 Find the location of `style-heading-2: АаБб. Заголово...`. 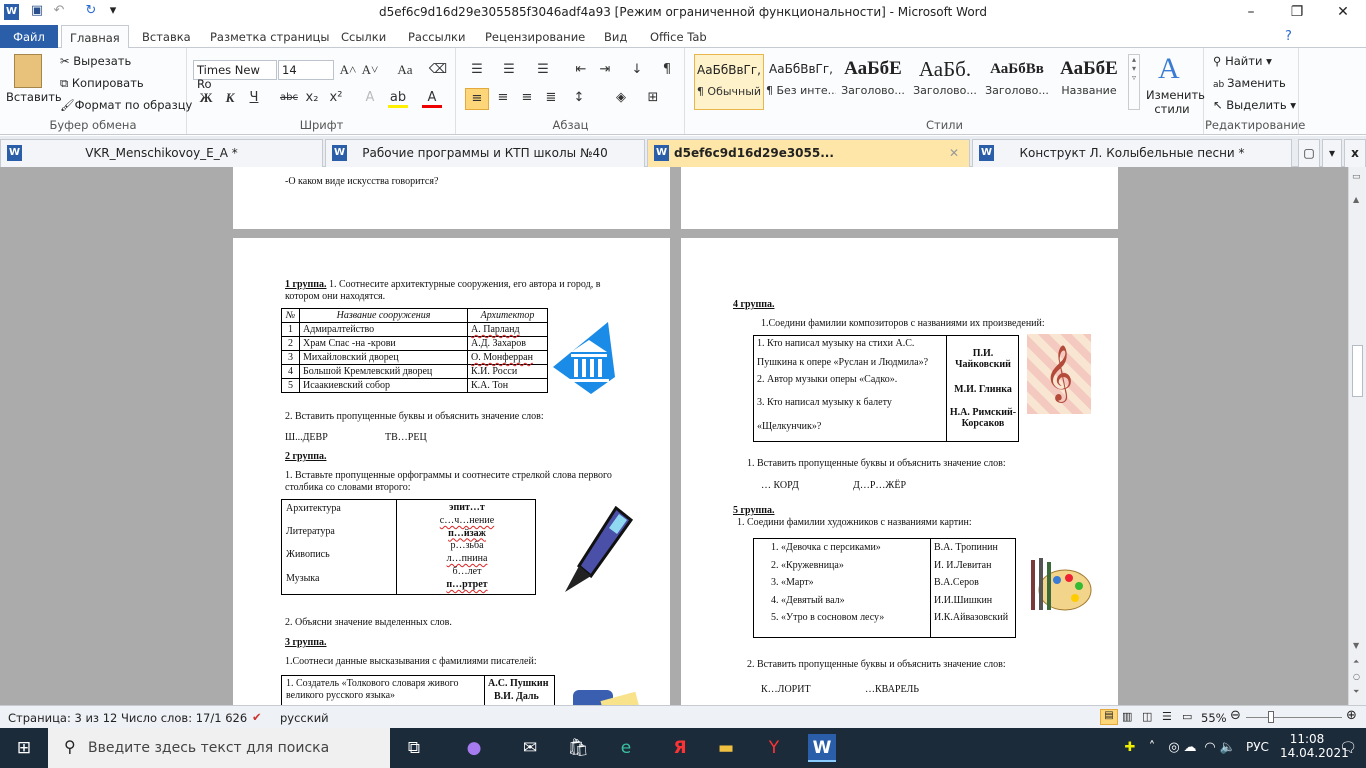

style-heading-2: АаБб. Заголово... is located at coordinates (945, 82).